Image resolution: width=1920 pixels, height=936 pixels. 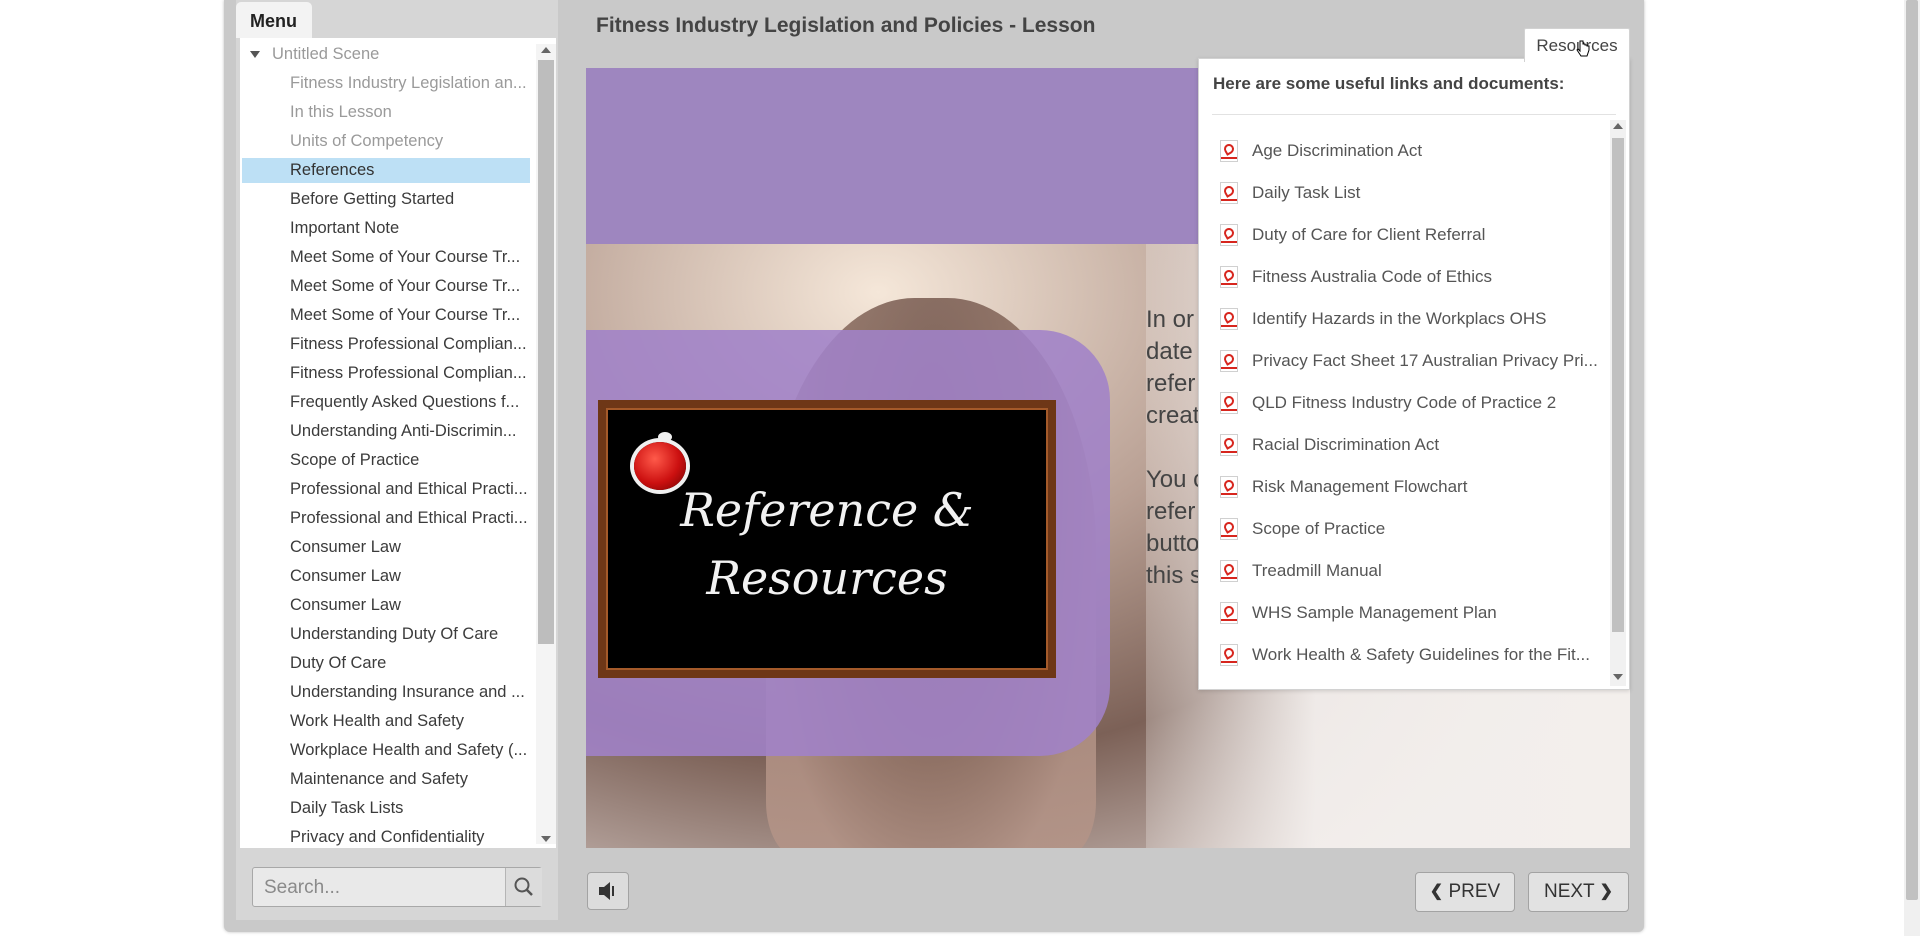 I want to click on caret-down-icon, so click(x=255, y=54).